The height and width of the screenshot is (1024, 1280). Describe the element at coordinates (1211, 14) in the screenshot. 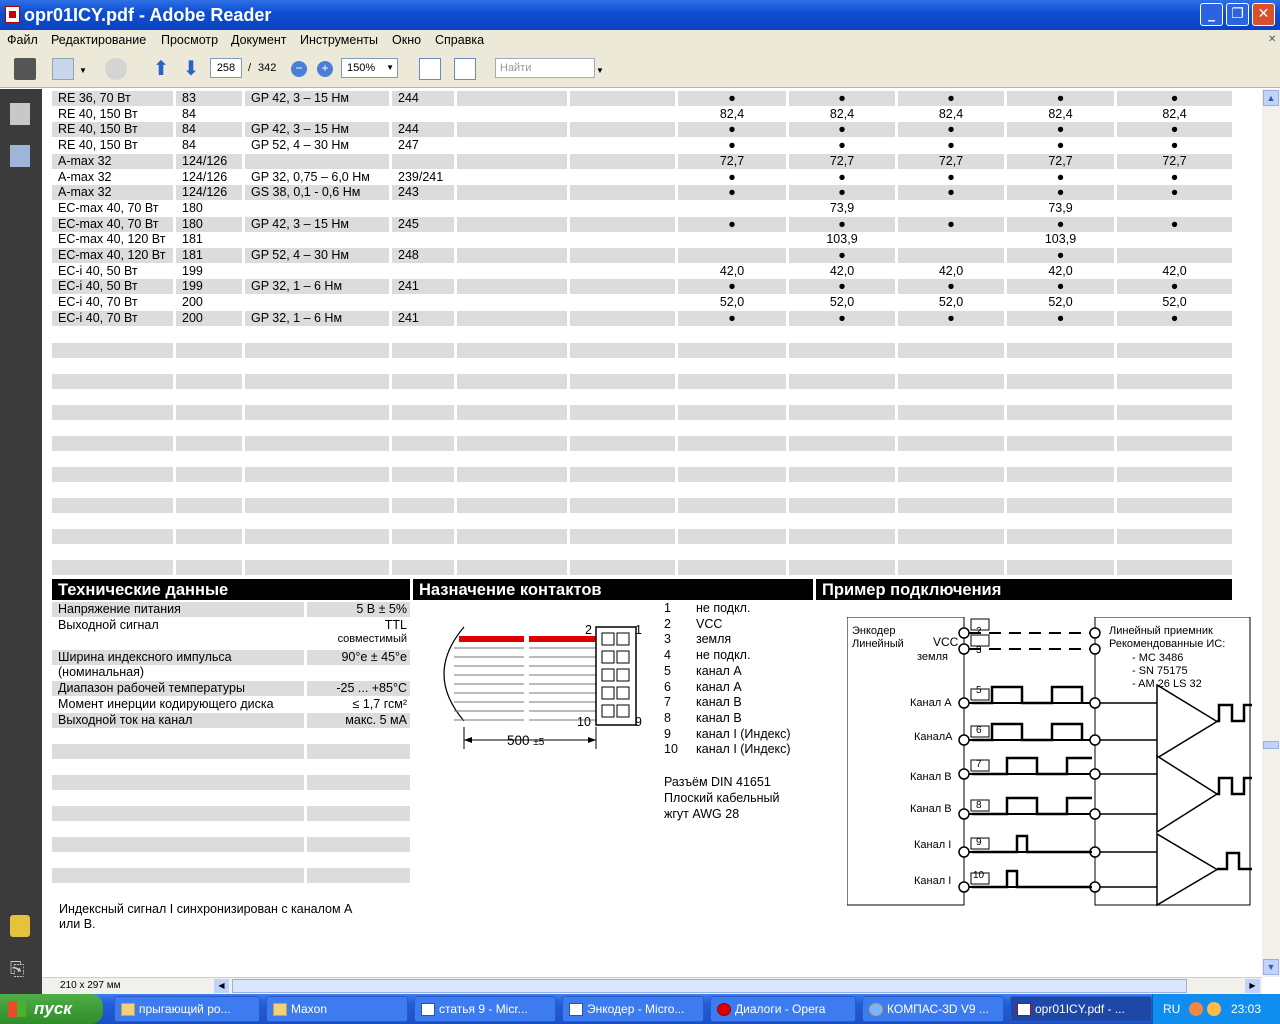

I see `minimize-button: _` at that location.